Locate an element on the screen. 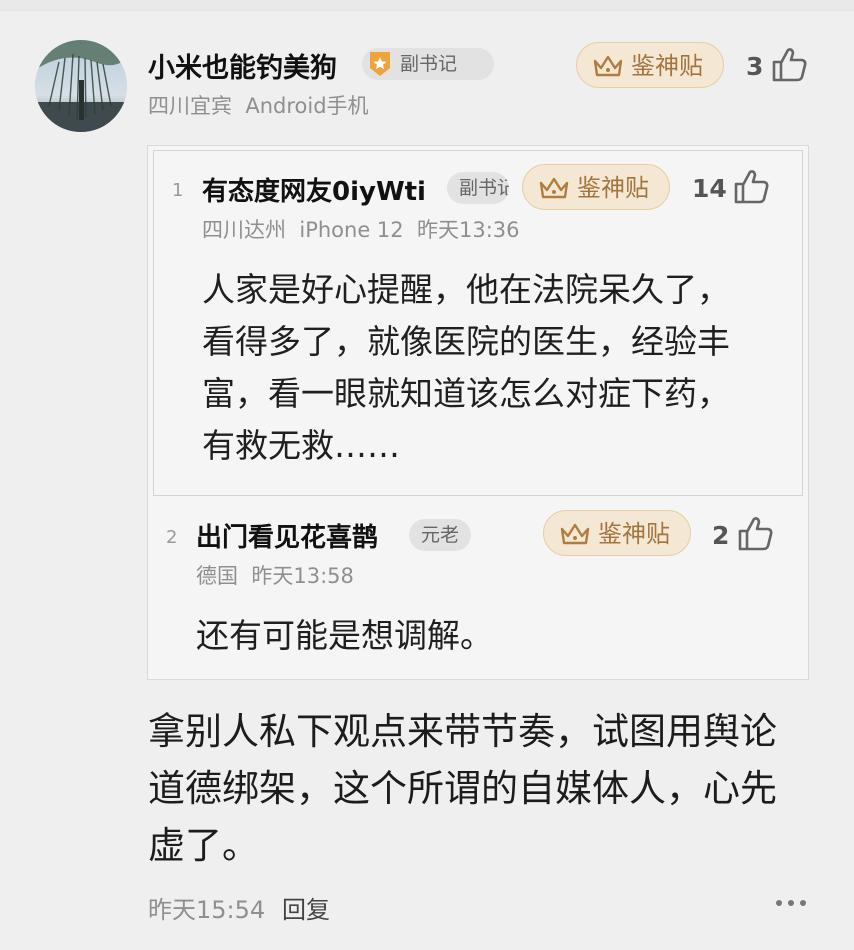 This screenshot has width=854, height=950. reply-rank-badge-label: 元老 is located at coordinates (440, 535).